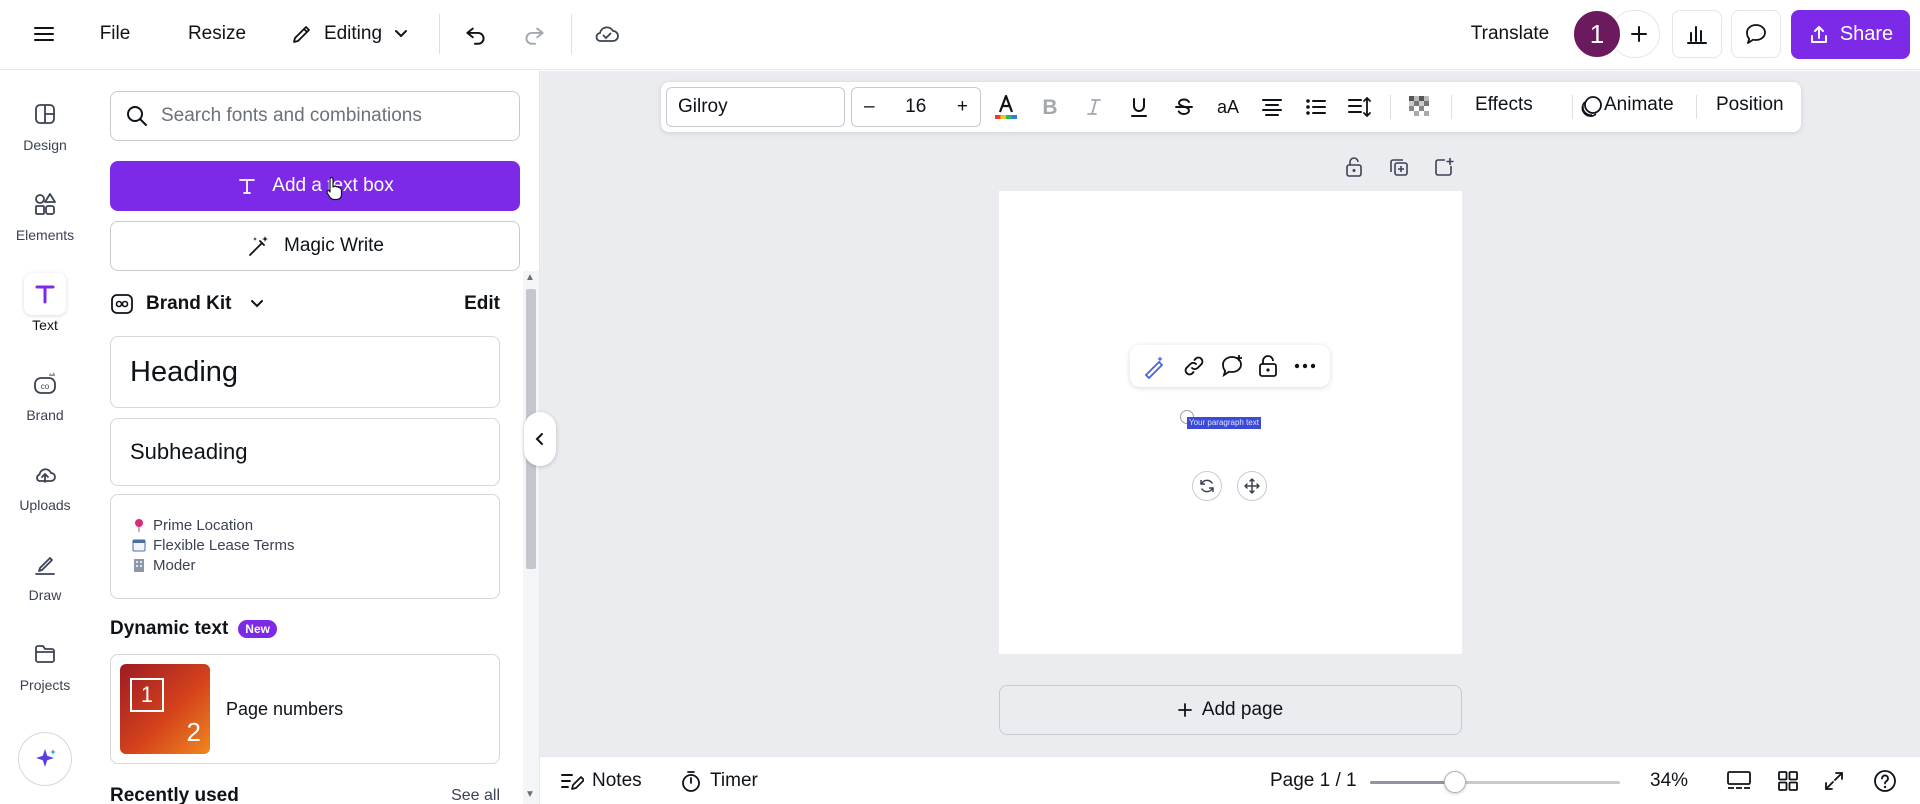  I want to click on font-size-stepper: – 16 +, so click(916, 107).